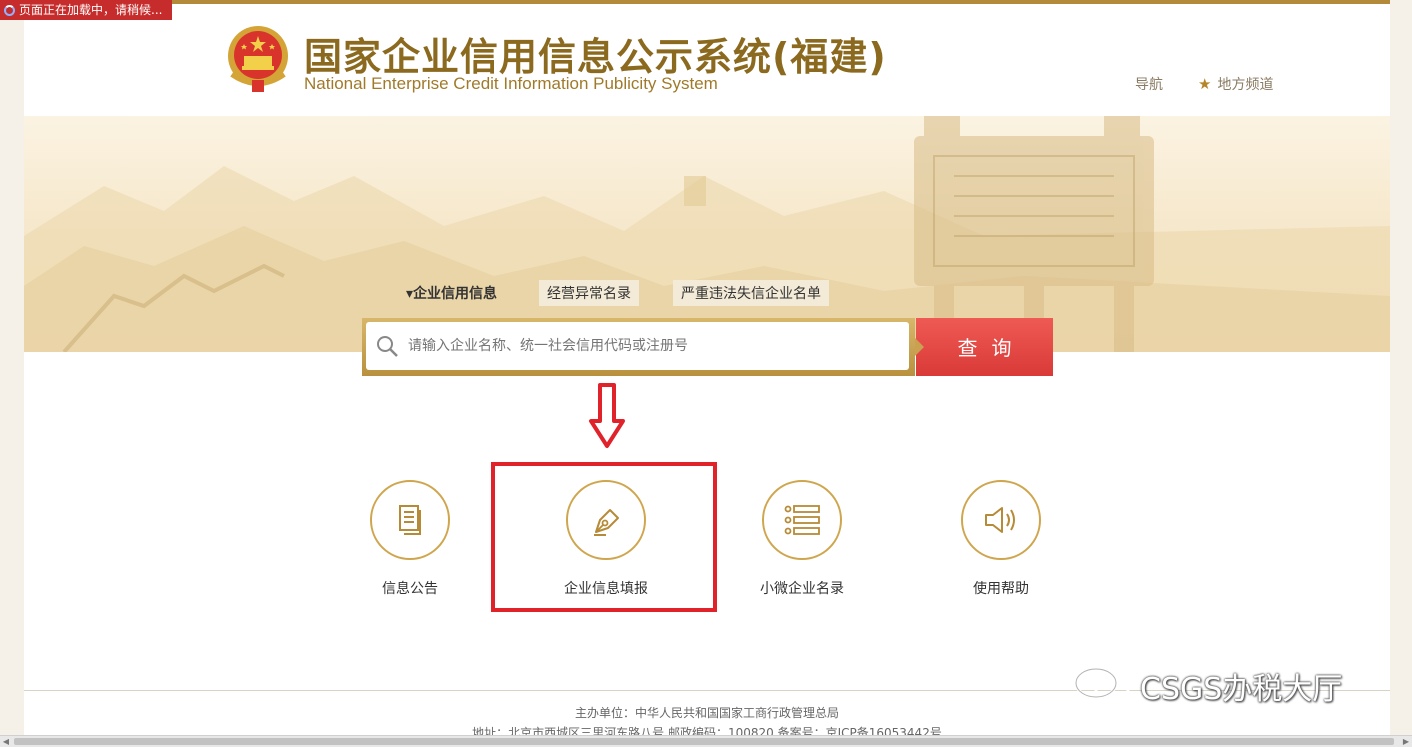 The width and height of the screenshot is (1412, 747). Describe the element at coordinates (984, 347) in the screenshot. I see `search-button: 查询` at that location.